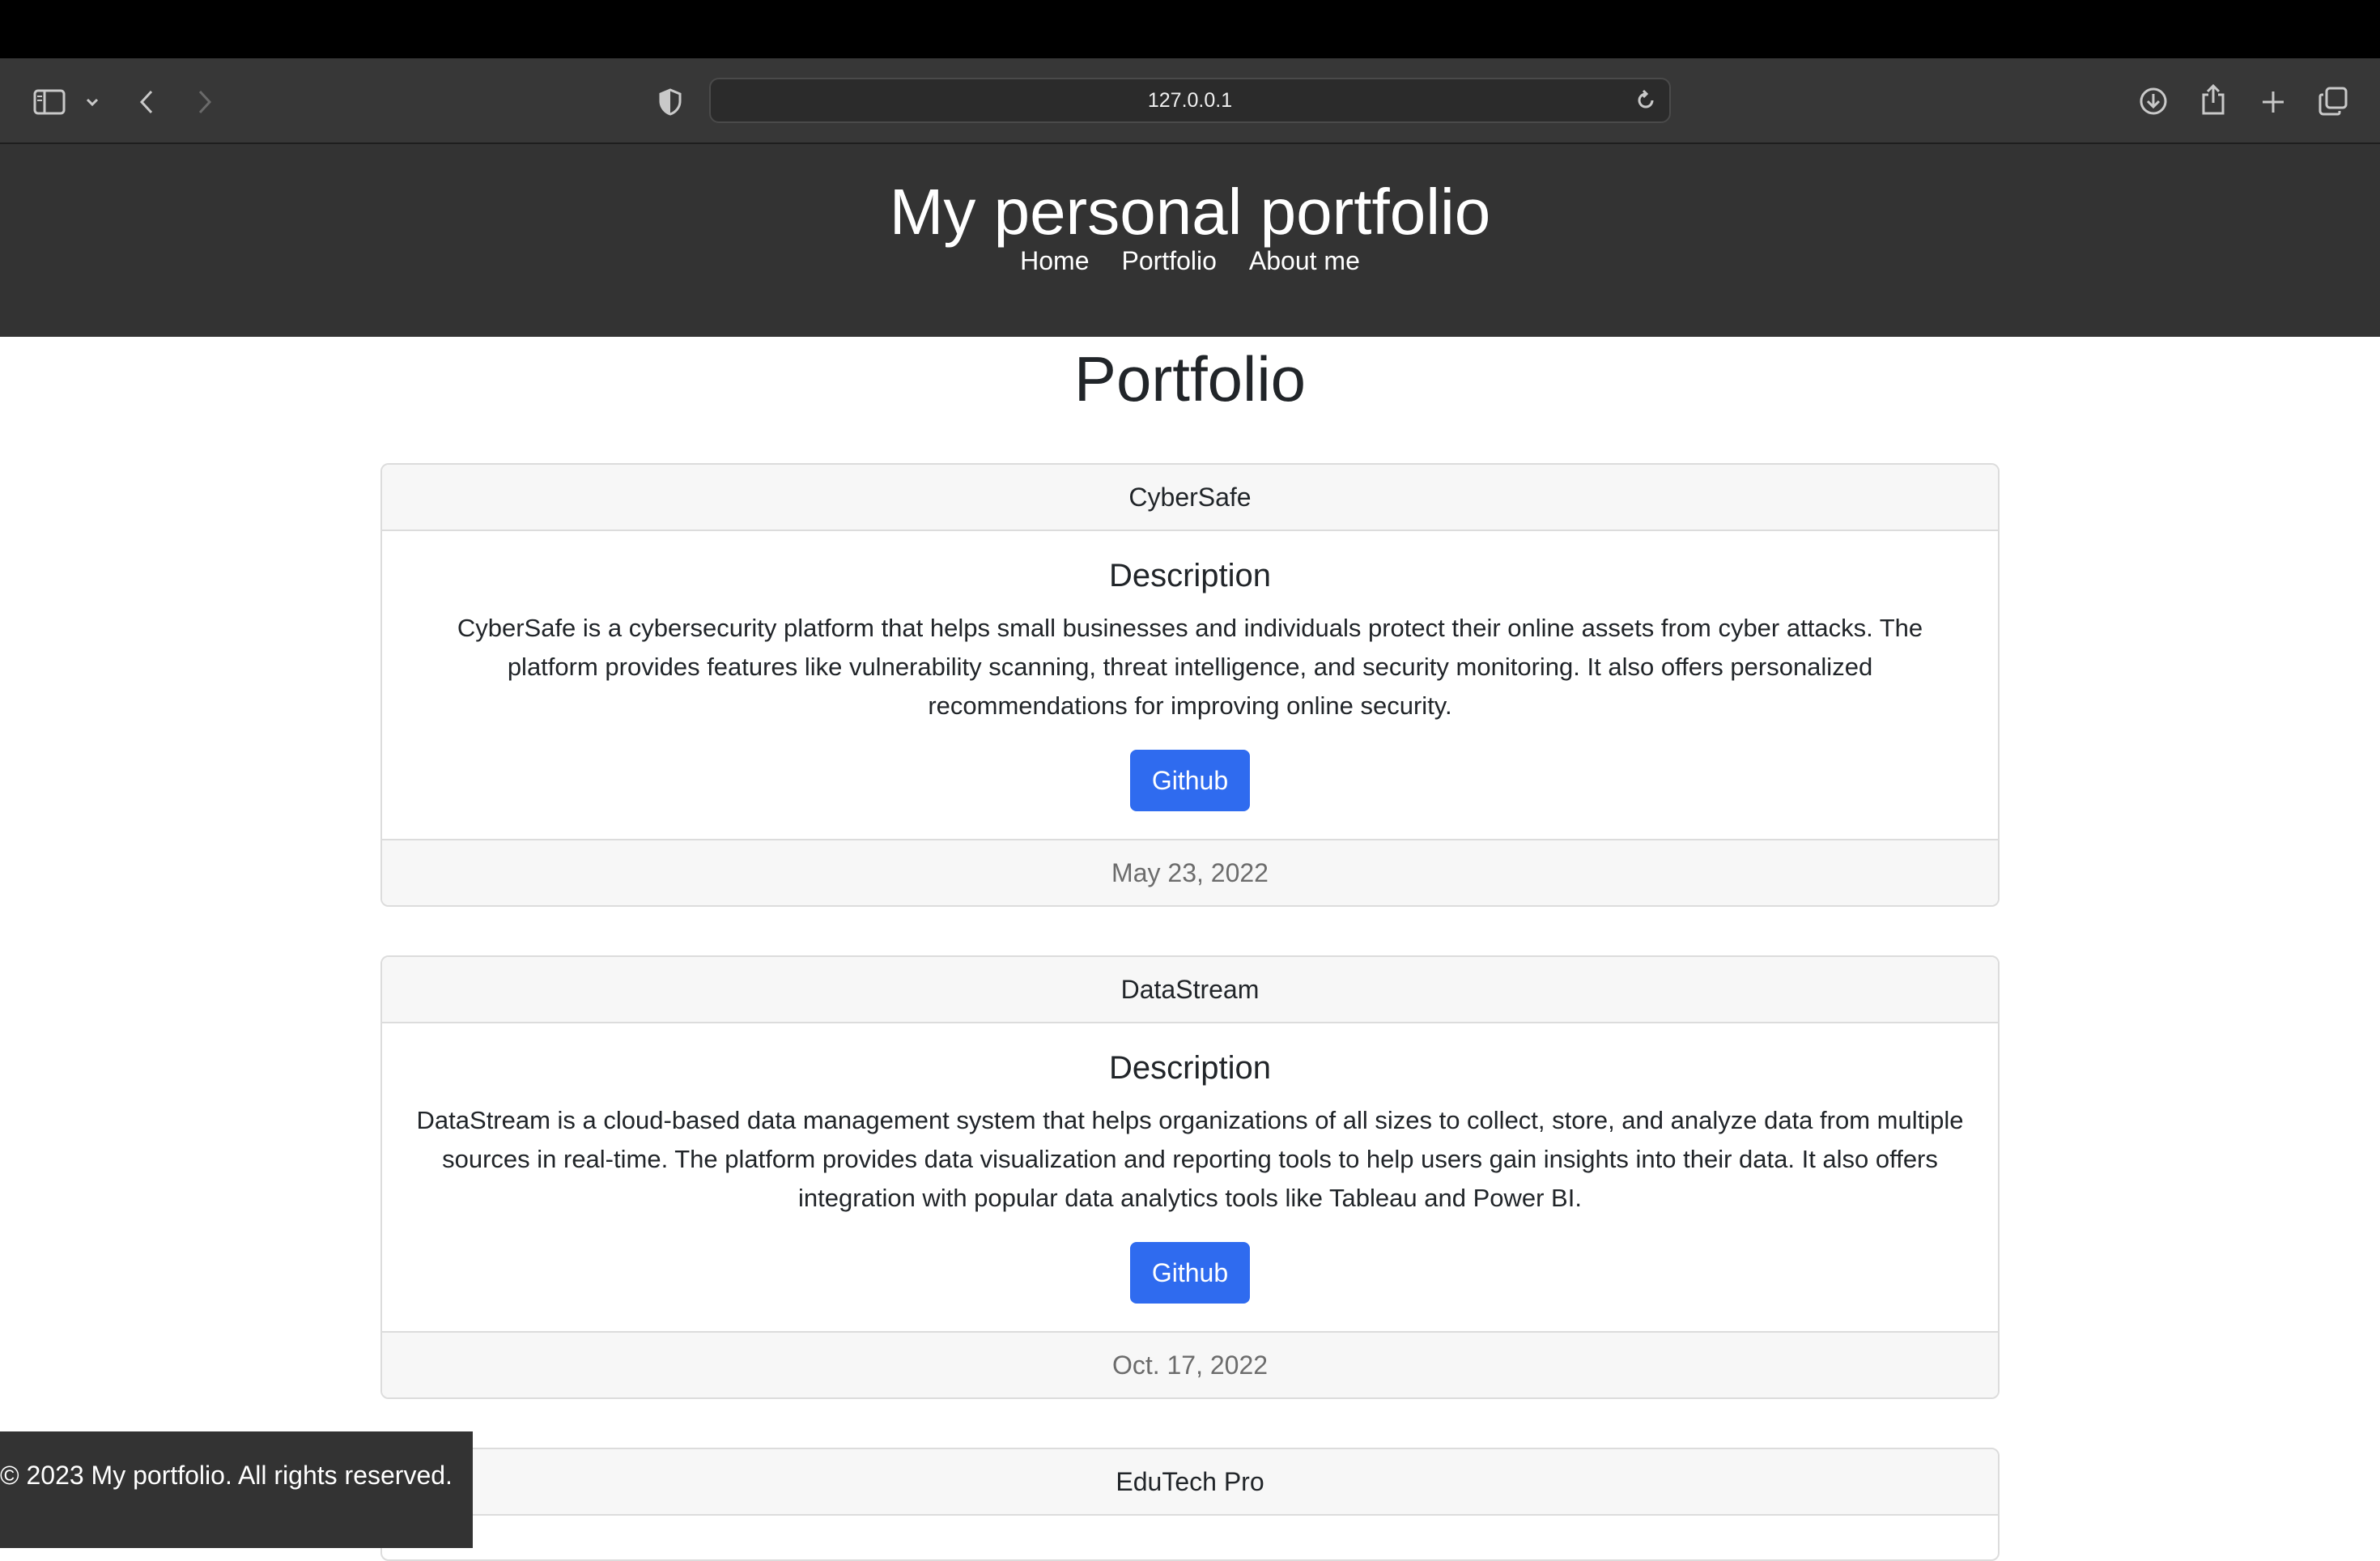 This screenshot has height=1561, width=2380. I want to click on browser-toolbar: 127.0.0.1, so click(1190, 101).